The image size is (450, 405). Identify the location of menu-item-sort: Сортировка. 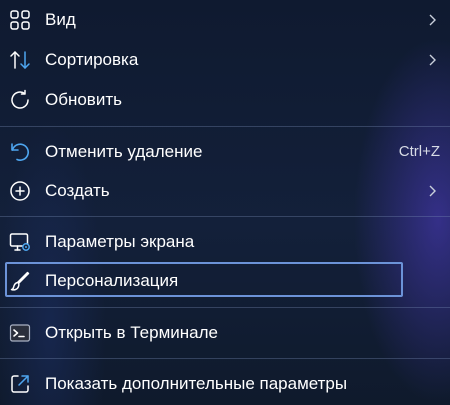
(225, 60).